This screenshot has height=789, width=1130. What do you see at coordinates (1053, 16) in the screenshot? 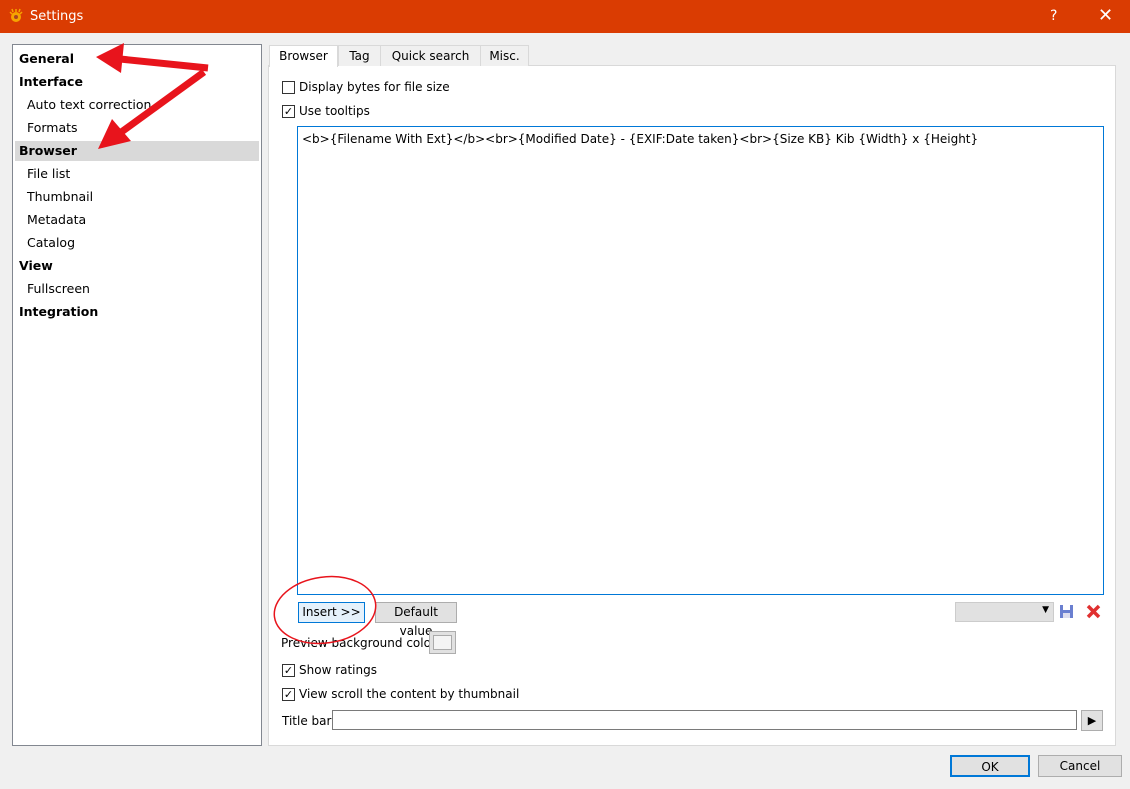
I see `help-button: ?` at bounding box center [1053, 16].